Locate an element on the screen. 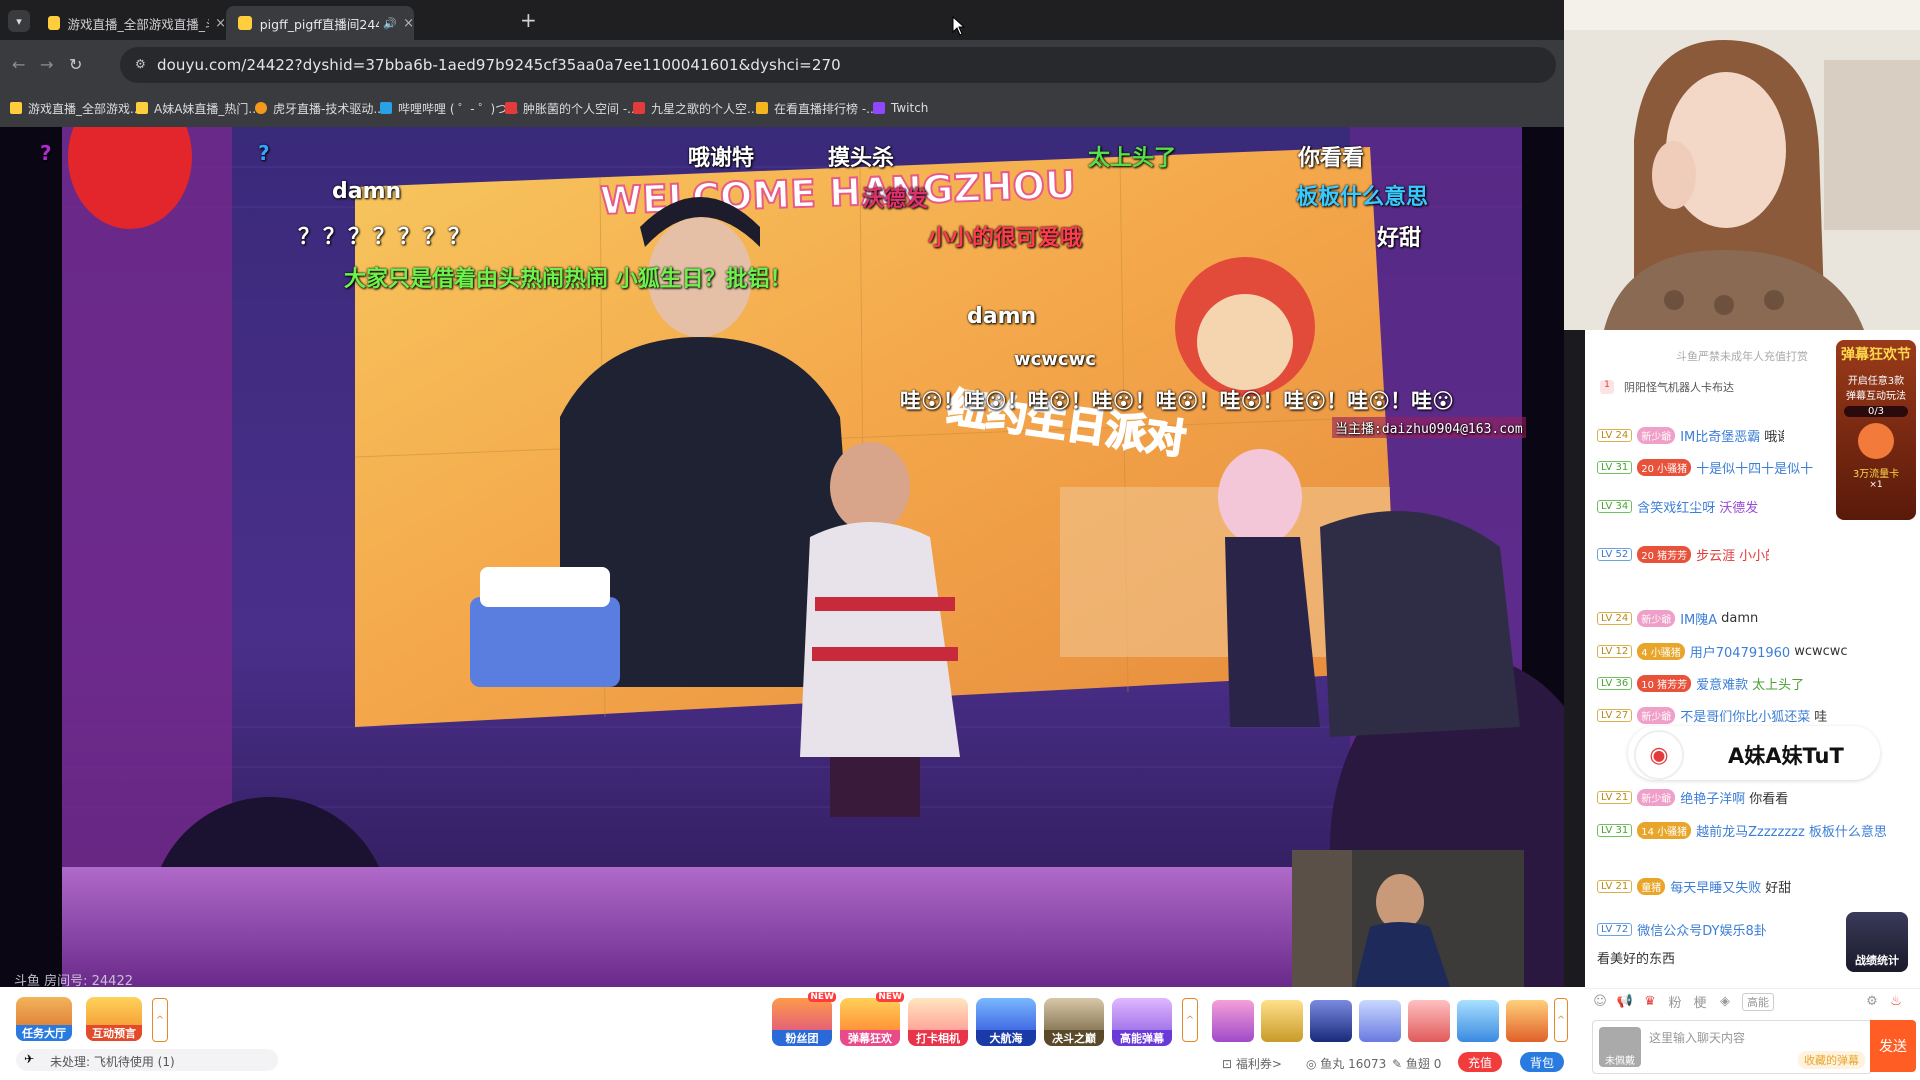 Image resolution: width=1920 pixels, height=1080 pixels. chat-message: LV 36 10 猪芳芳 爱意难款 太上头了 is located at coordinates (1700, 683).